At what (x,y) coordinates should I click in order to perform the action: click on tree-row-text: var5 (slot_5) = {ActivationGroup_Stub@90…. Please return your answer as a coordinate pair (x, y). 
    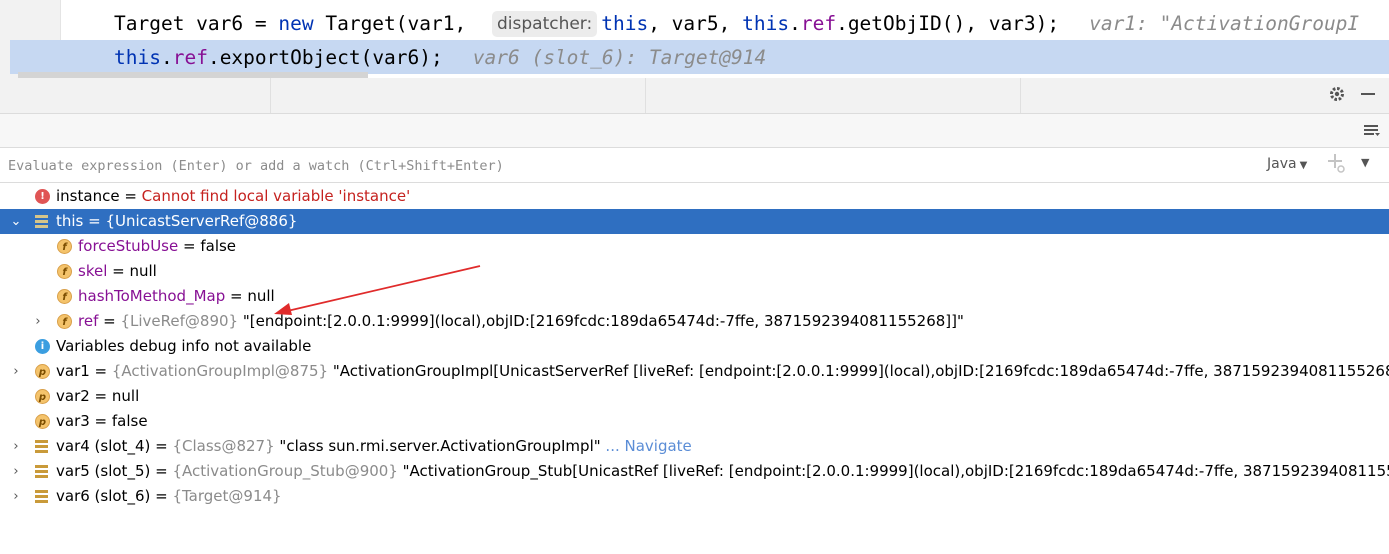
    Looking at the image, I should click on (722, 471).